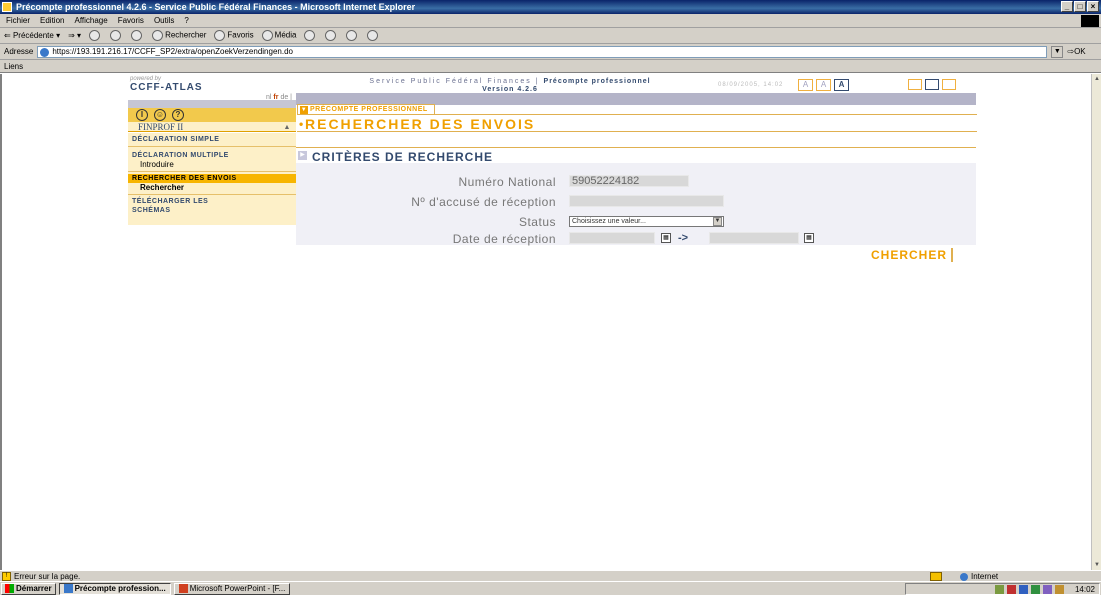 Image resolution: width=1101 pixels, height=595 pixels. I want to click on globe-icon, so click(964, 576).